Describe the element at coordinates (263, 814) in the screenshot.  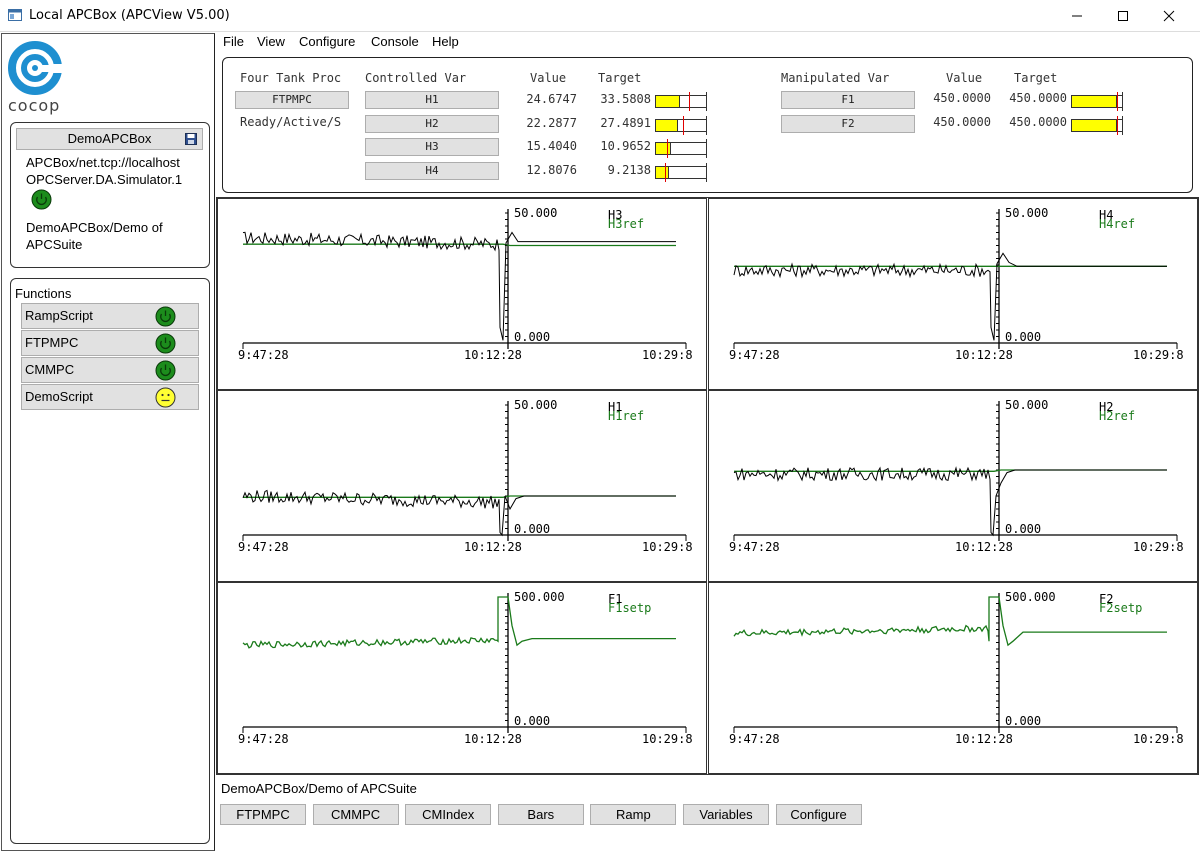
I see `bottom-button-ftpmpc: FTPMPC` at that location.